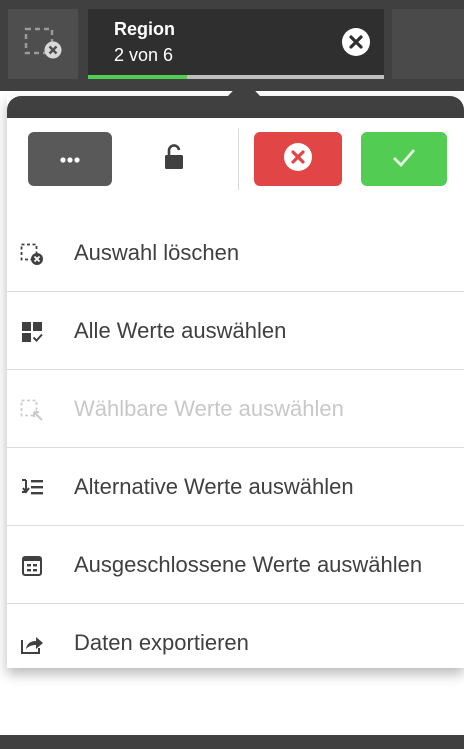 The image size is (464, 749). I want to click on menu-item-clear-selection: Auswahl löschen, so click(235, 253).